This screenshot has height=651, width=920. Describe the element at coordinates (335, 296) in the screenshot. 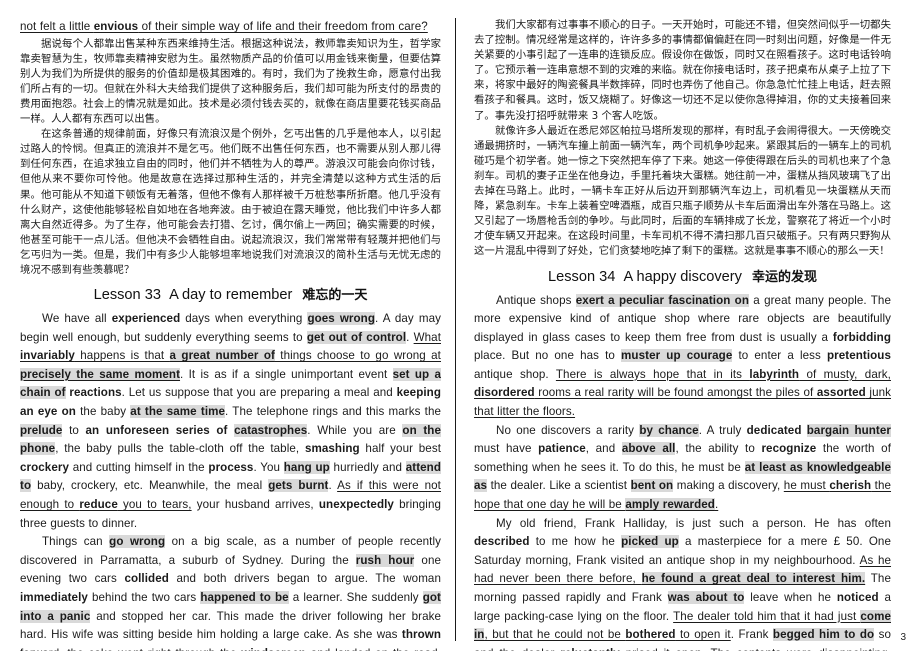

I see `lesson-33-title-cn: 难忘的一天` at that location.